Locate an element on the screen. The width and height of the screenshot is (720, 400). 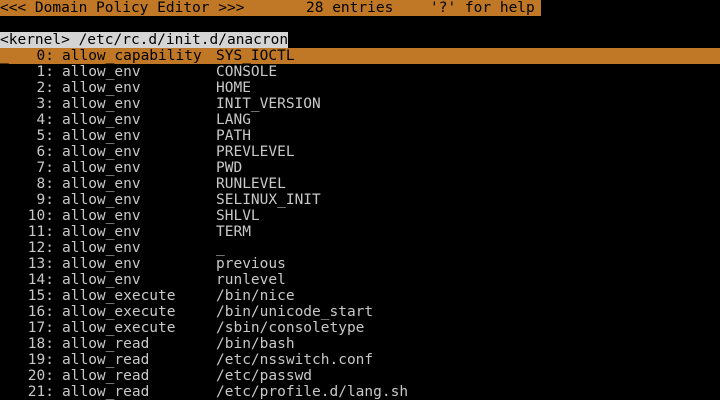
entry-index: 18: is located at coordinates (40, 344).